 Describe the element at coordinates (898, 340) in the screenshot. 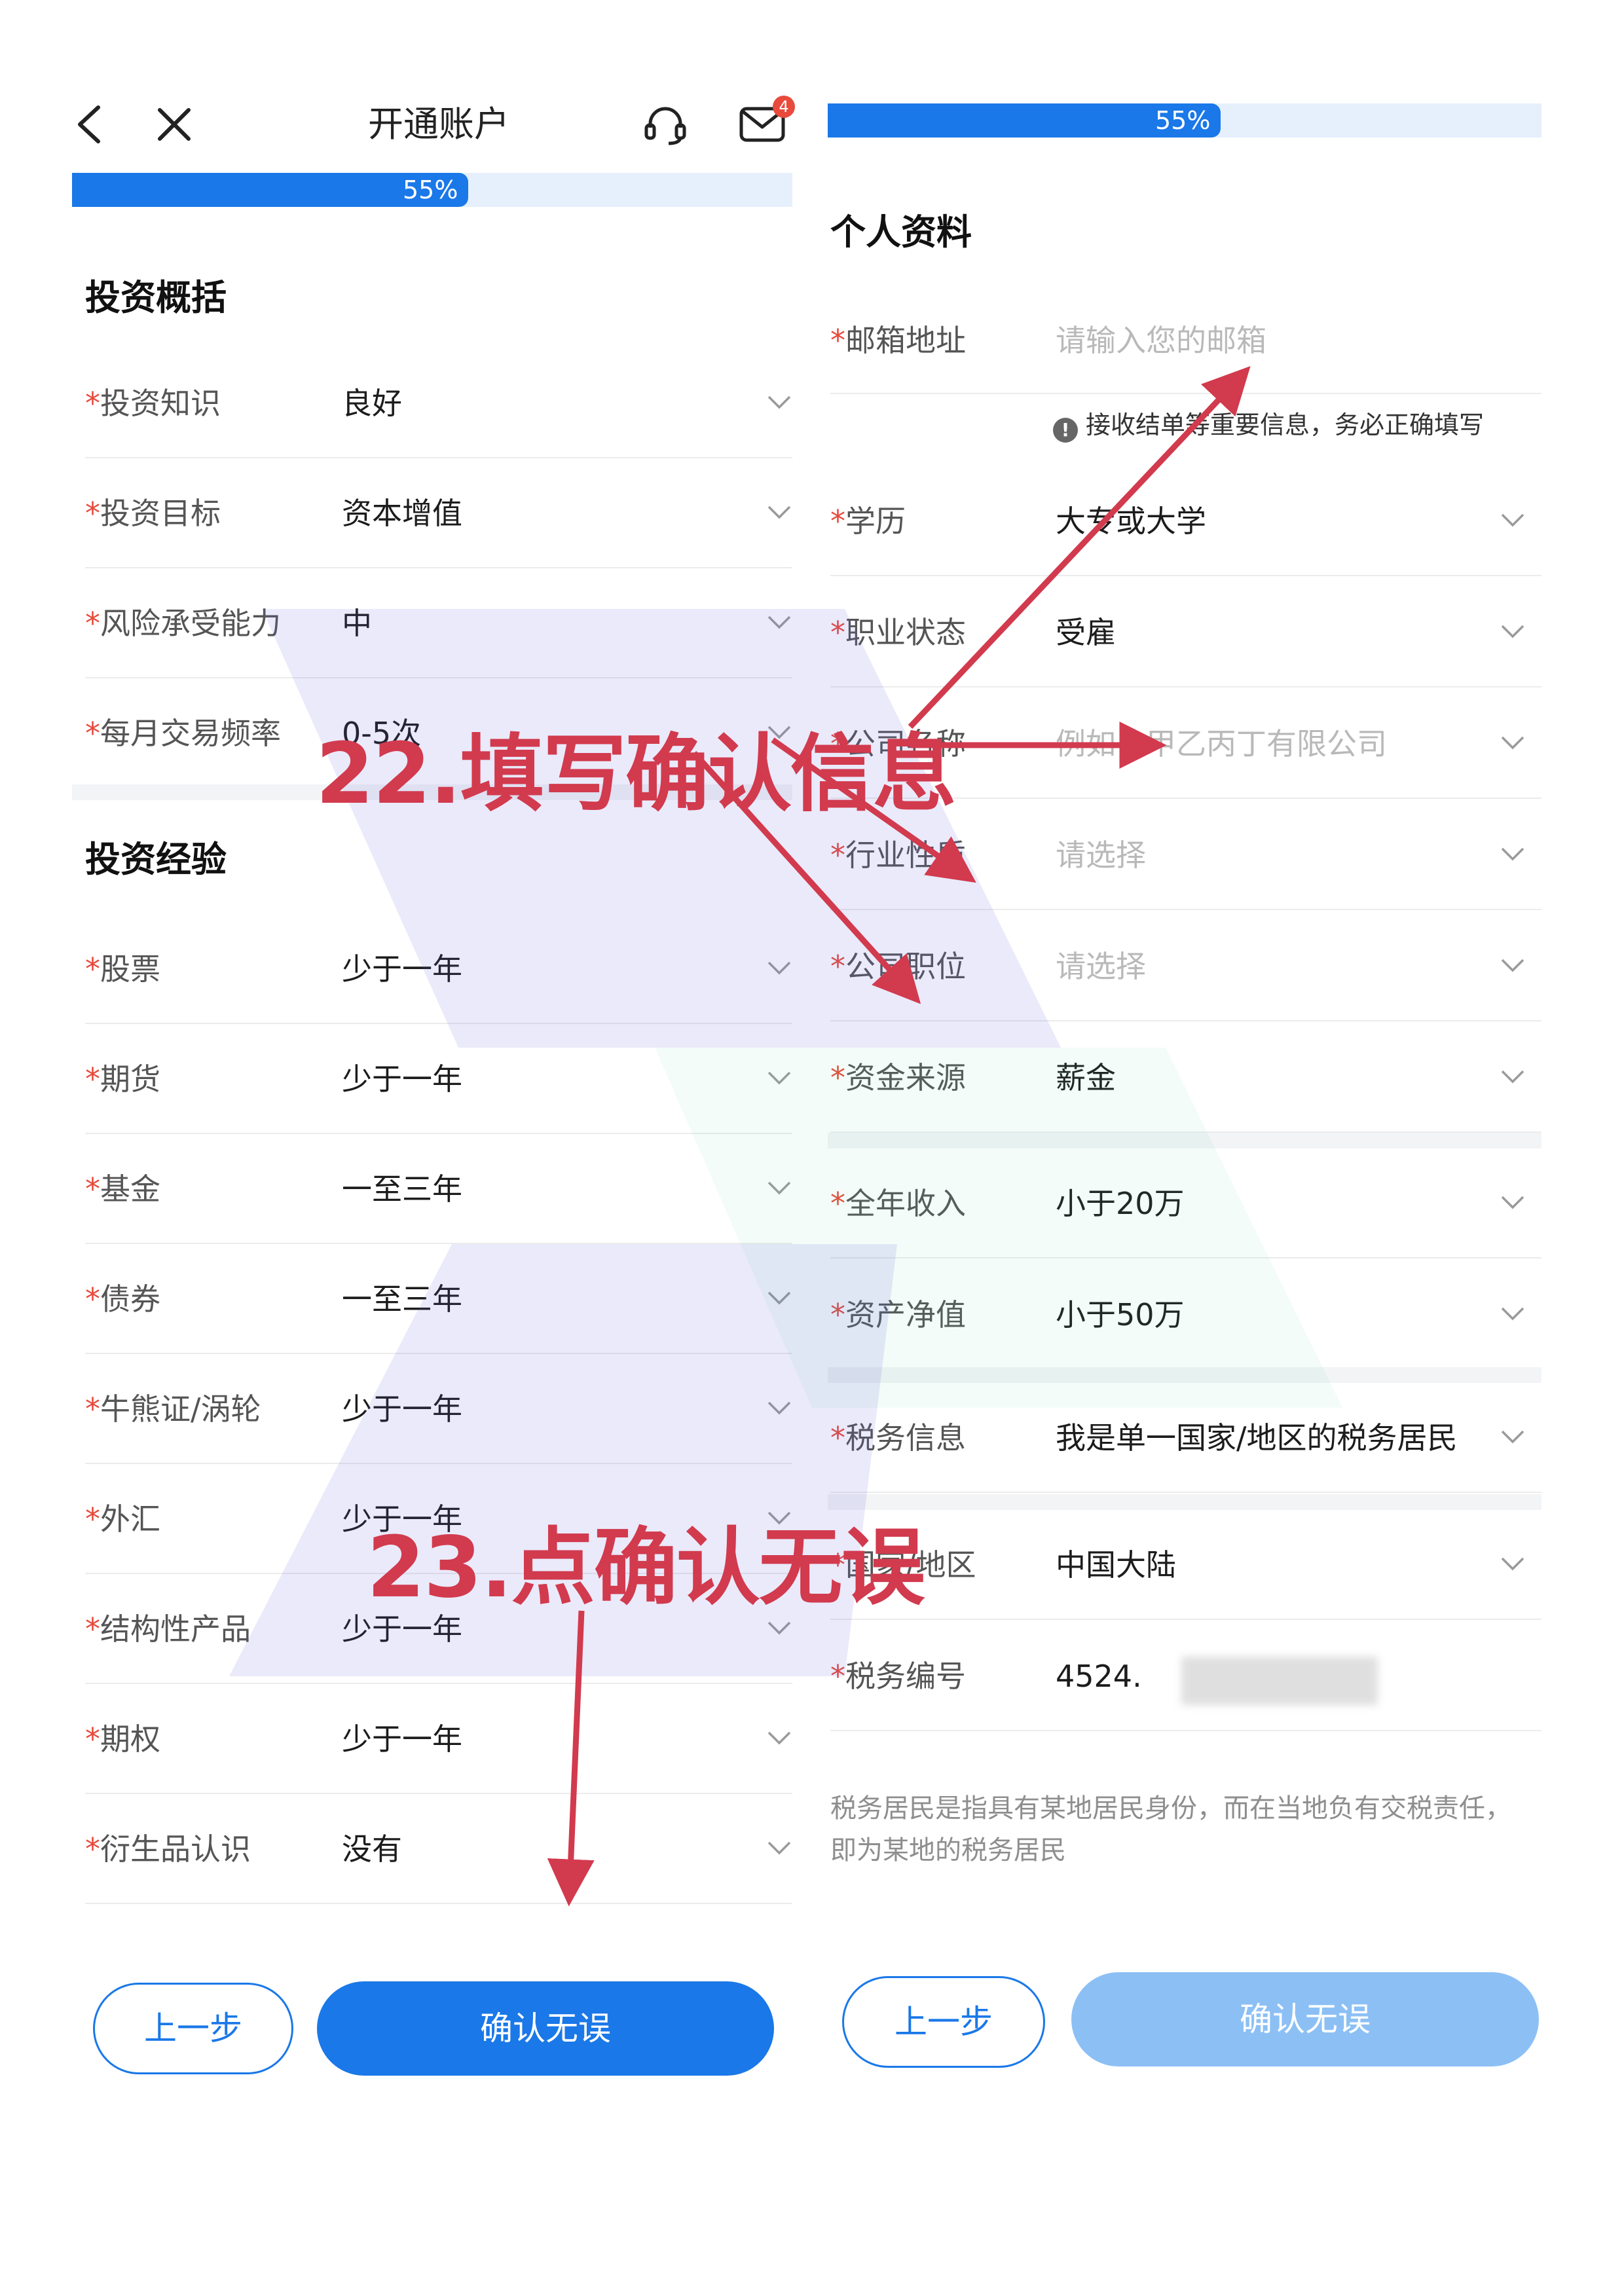

I see `email-label: *邮箱地址` at that location.